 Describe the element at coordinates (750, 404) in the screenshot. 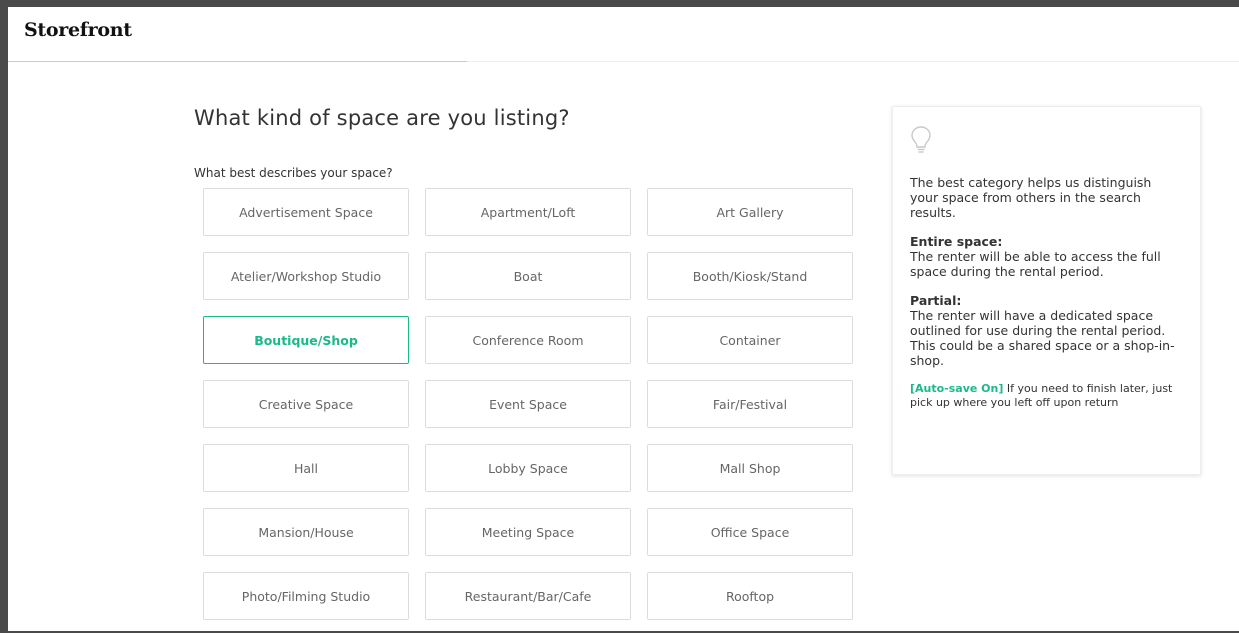

I see `category-option-fair-festival: Fair/Festival` at that location.